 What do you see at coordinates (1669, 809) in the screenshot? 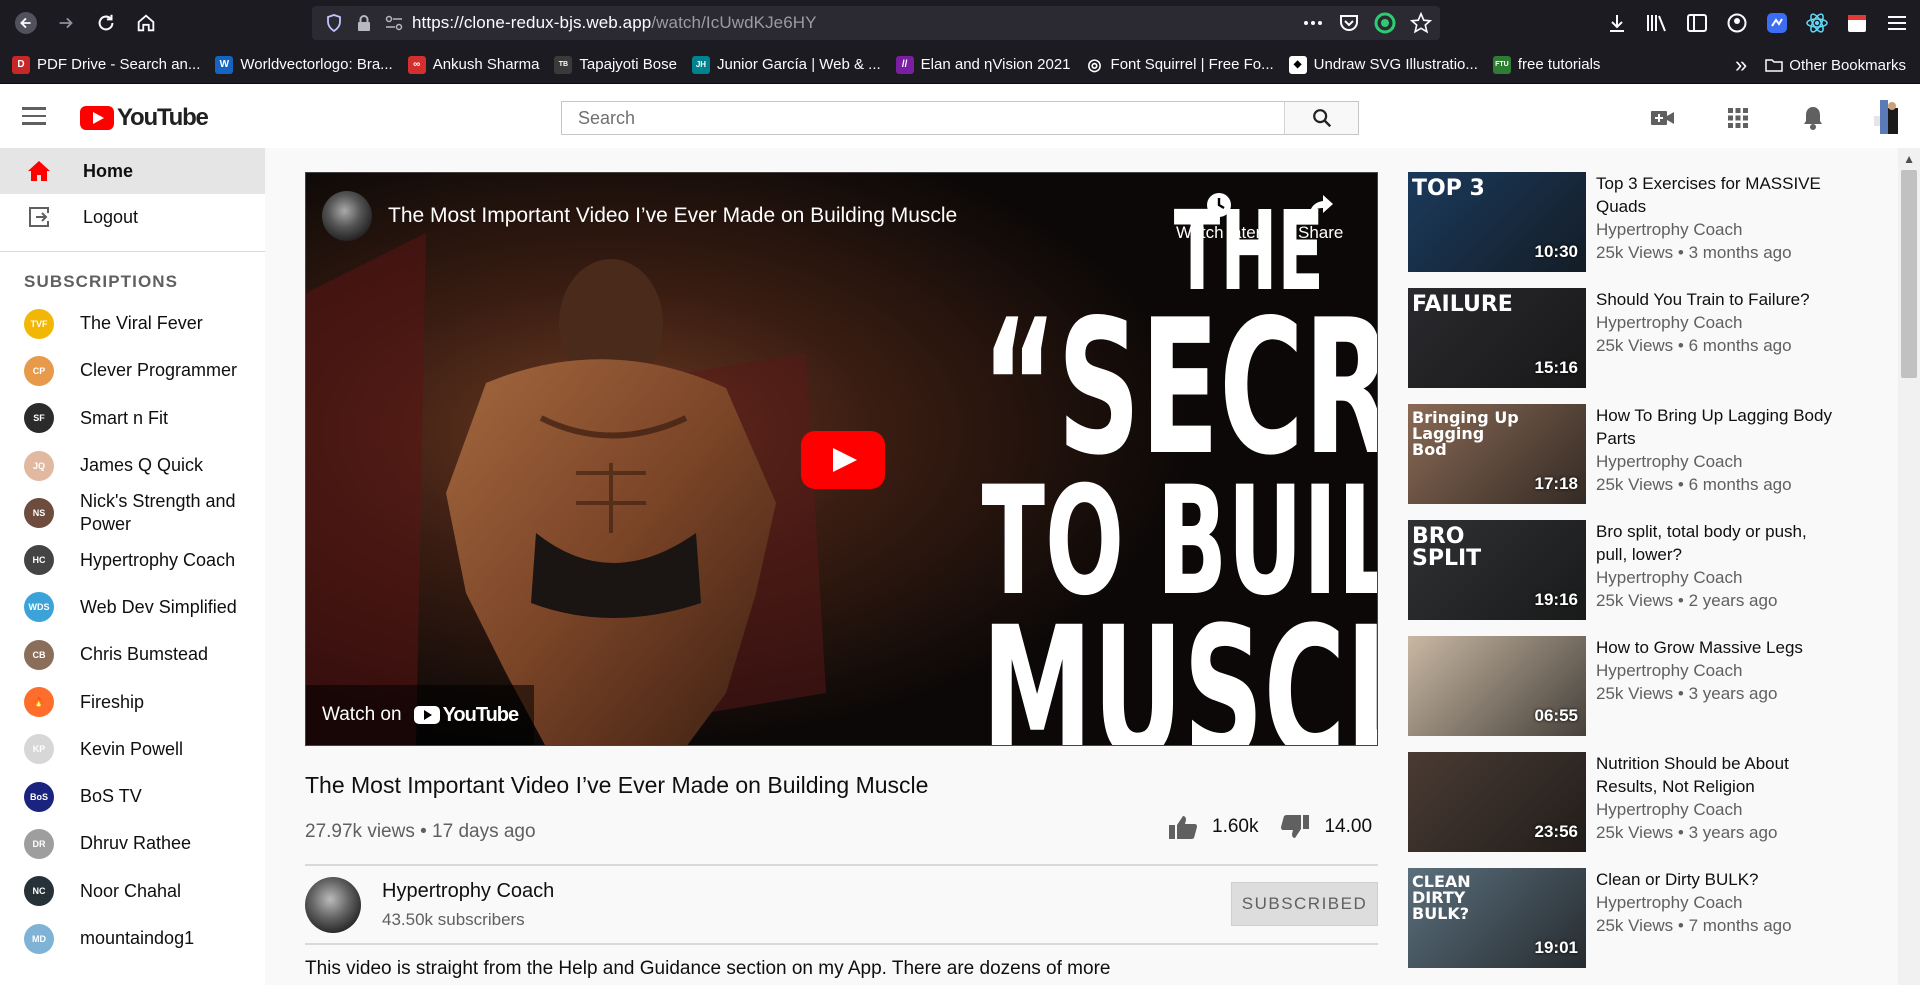
I see `recommendation-channel: Hypertrophy Coach` at bounding box center [1669, 809].